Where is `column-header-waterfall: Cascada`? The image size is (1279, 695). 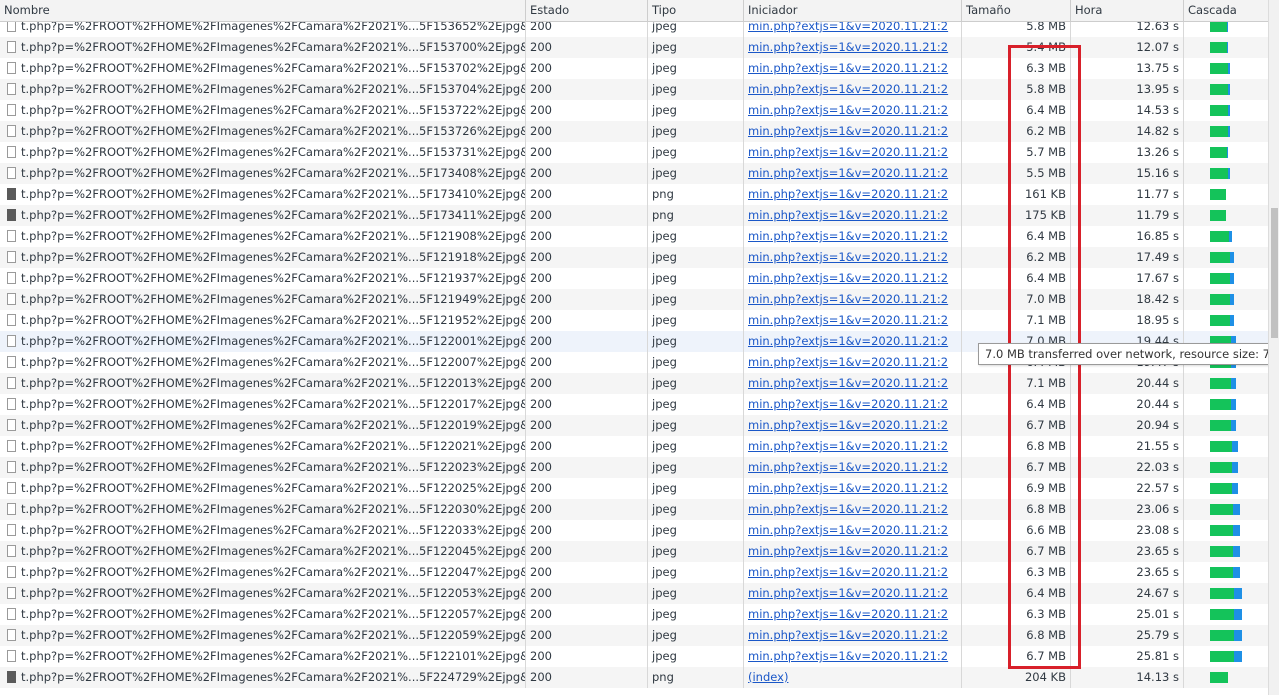 column-header-waterfall: Cascada is located at coordinates (1225, 10).